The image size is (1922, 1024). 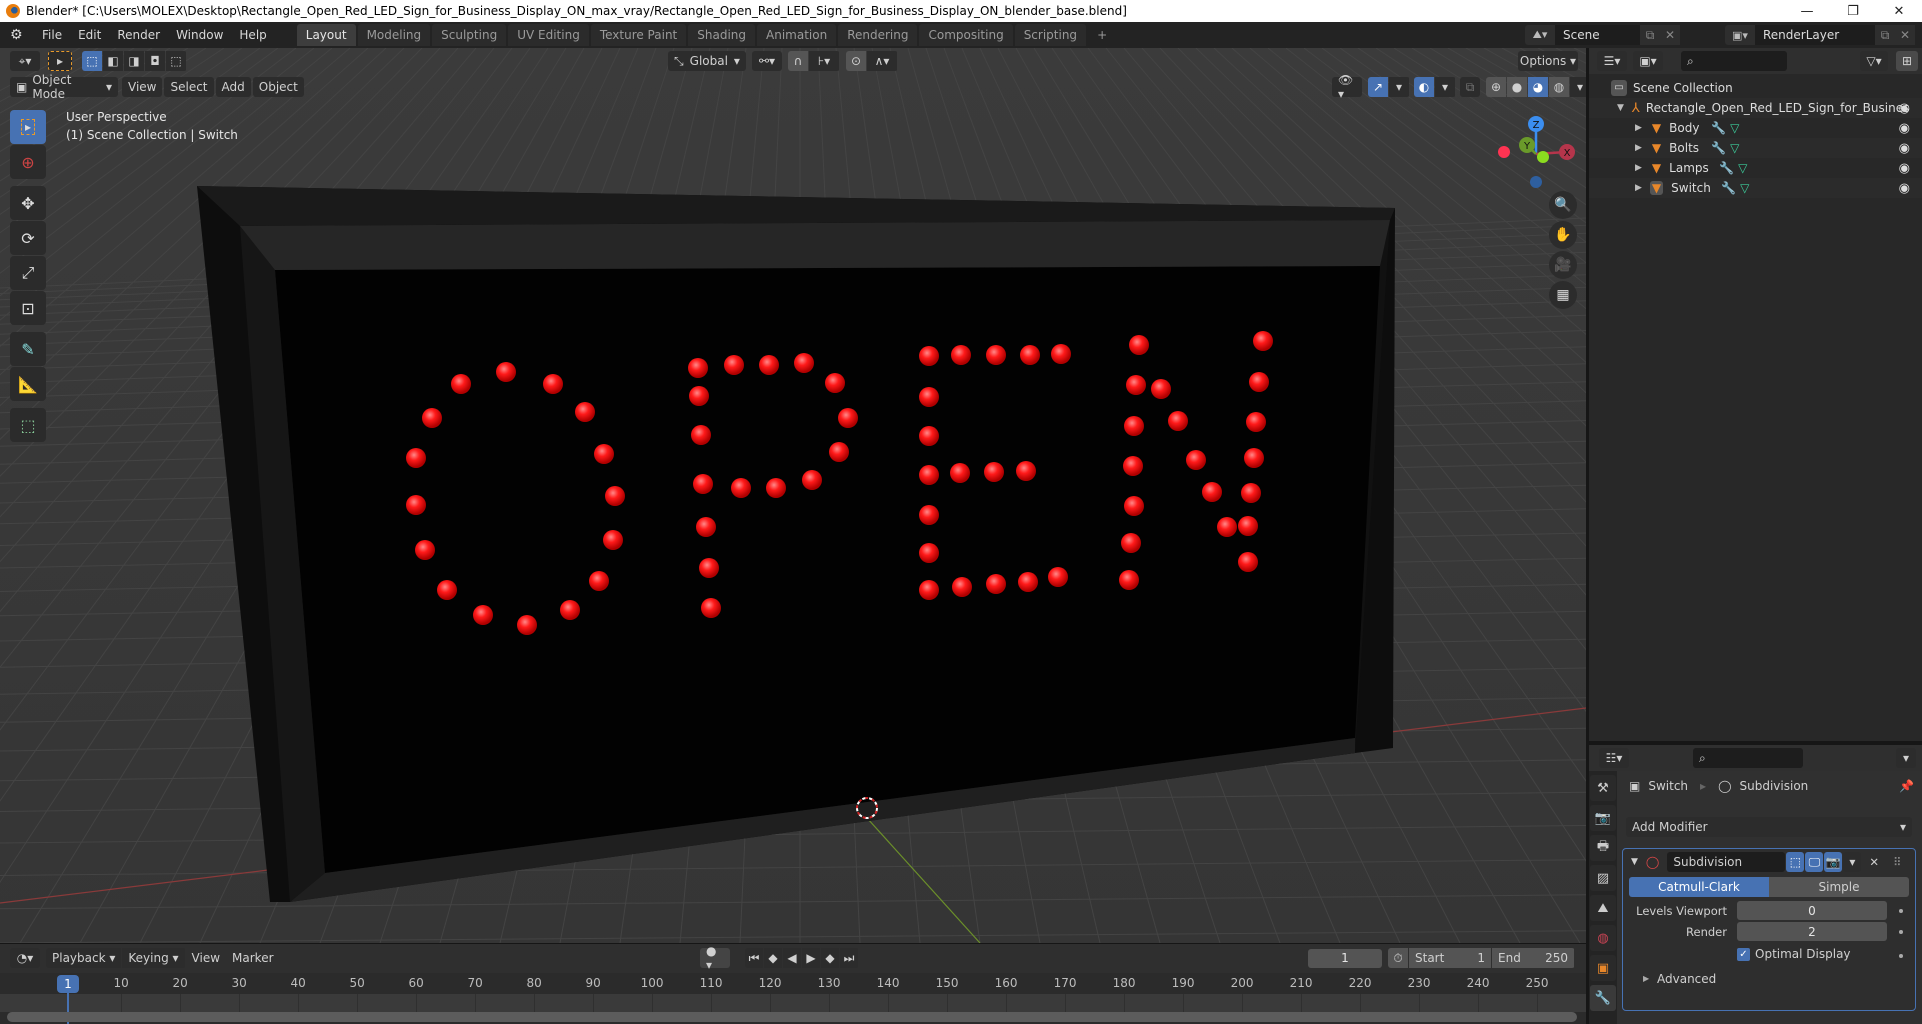 I want to click on remove-modifier-icon: ✕, so click(x=1874, y=862).